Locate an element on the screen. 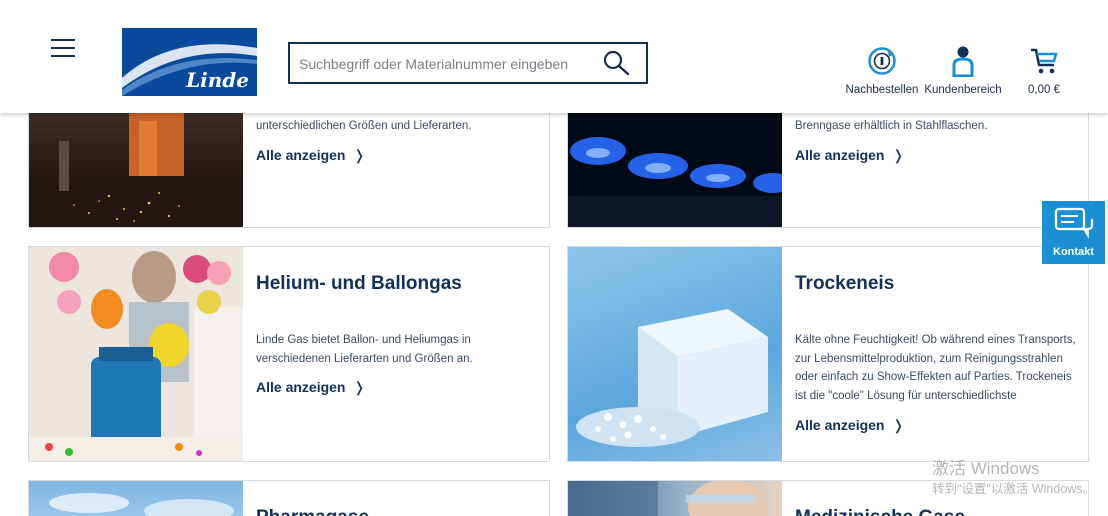  linde-logo: Linde is located at coordinates (189, 62).